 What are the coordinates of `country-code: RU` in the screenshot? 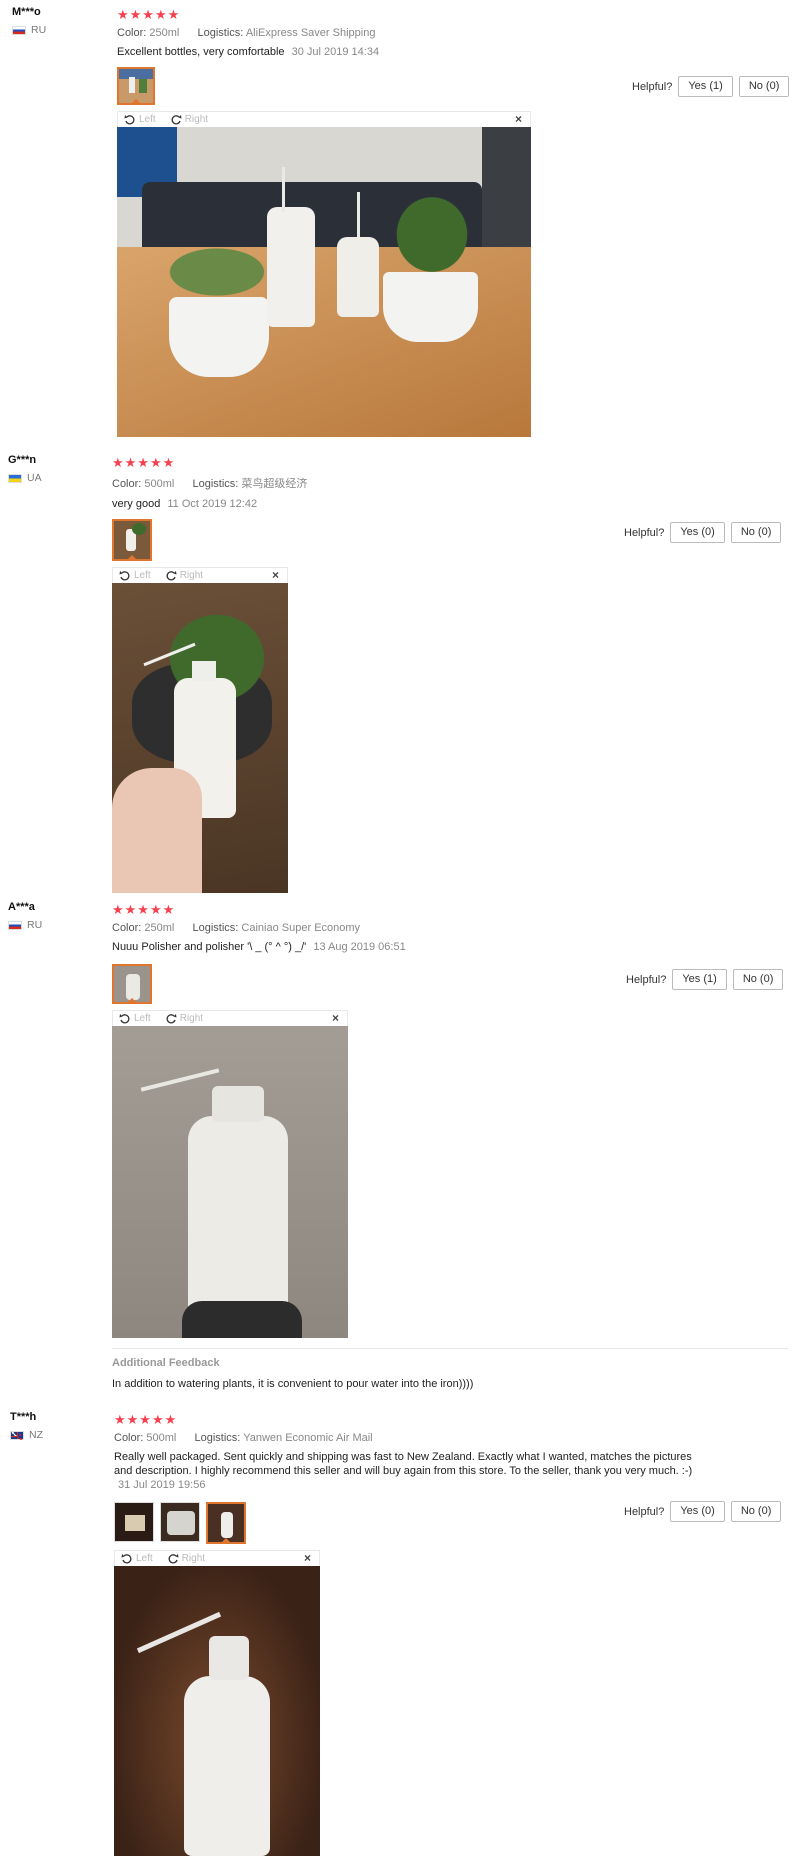 It's located at (35, 925).